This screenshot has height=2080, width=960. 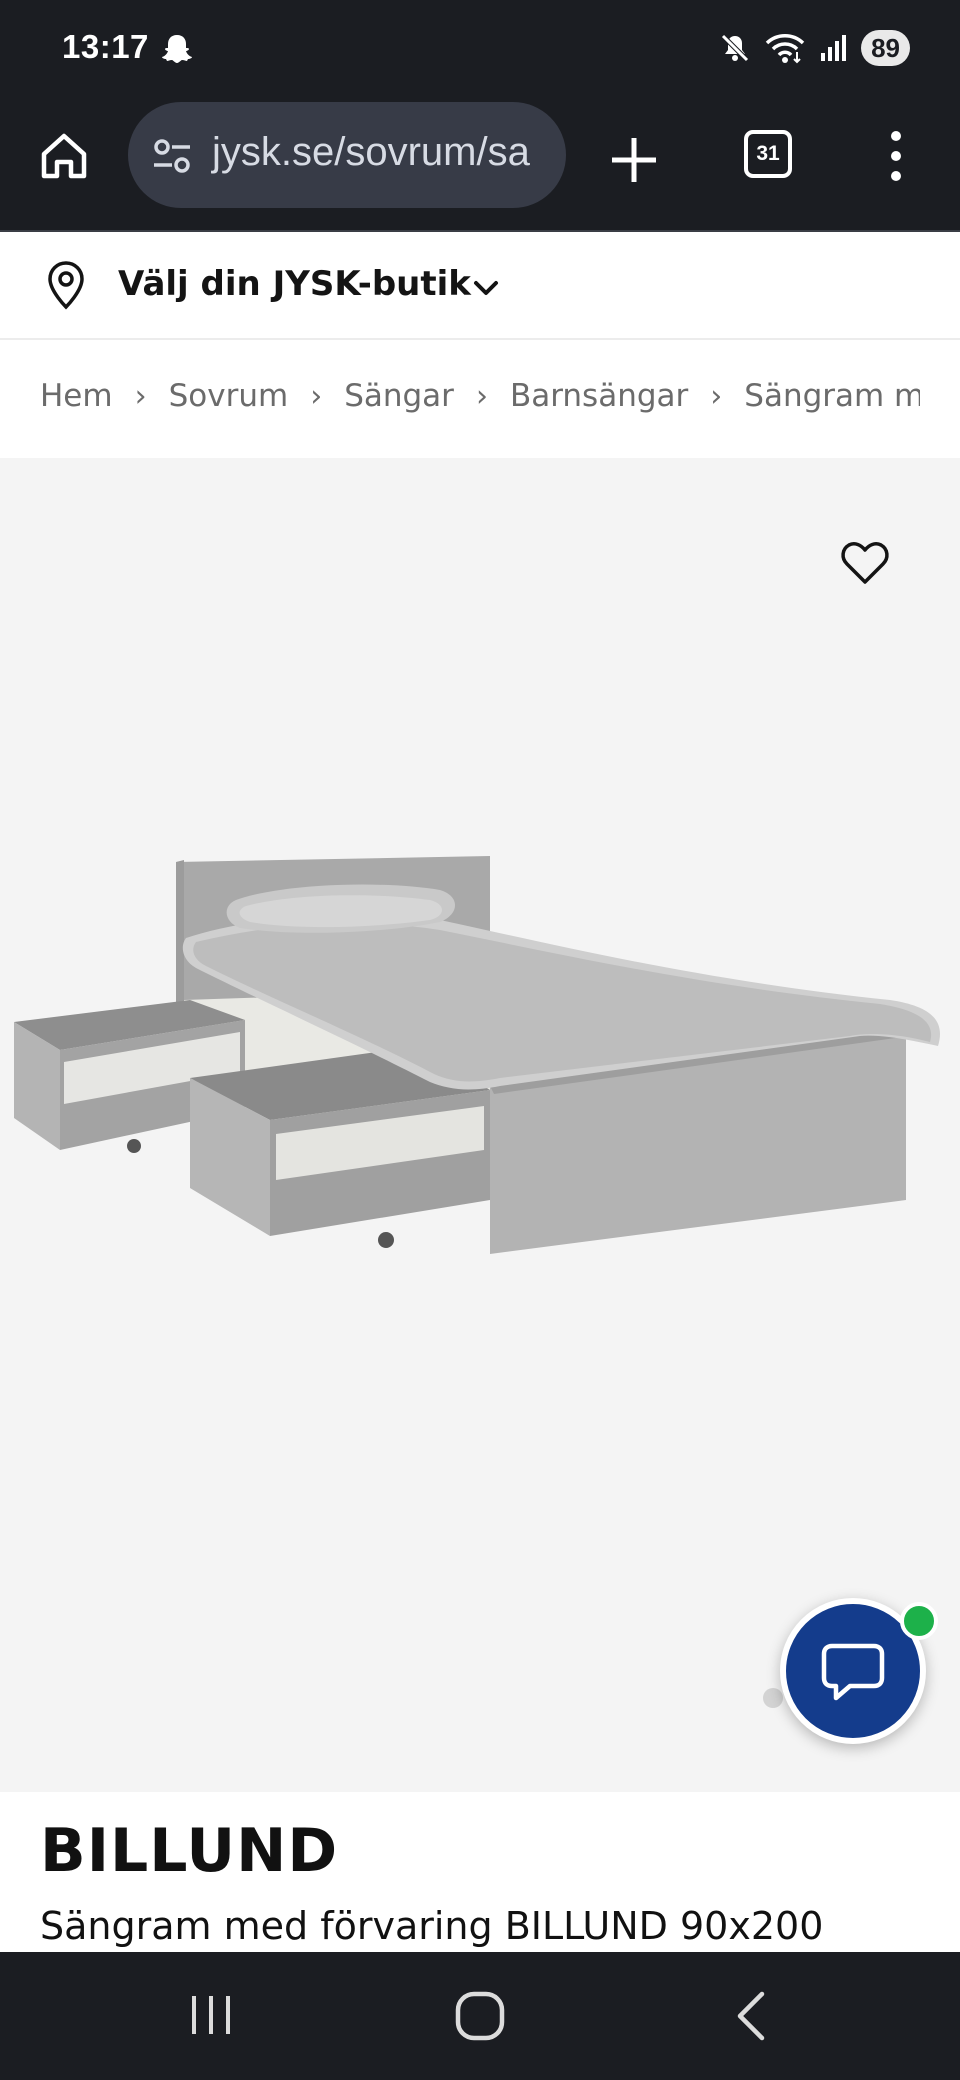 I want to click on location-pin-icon, so click(x=66, y=285).